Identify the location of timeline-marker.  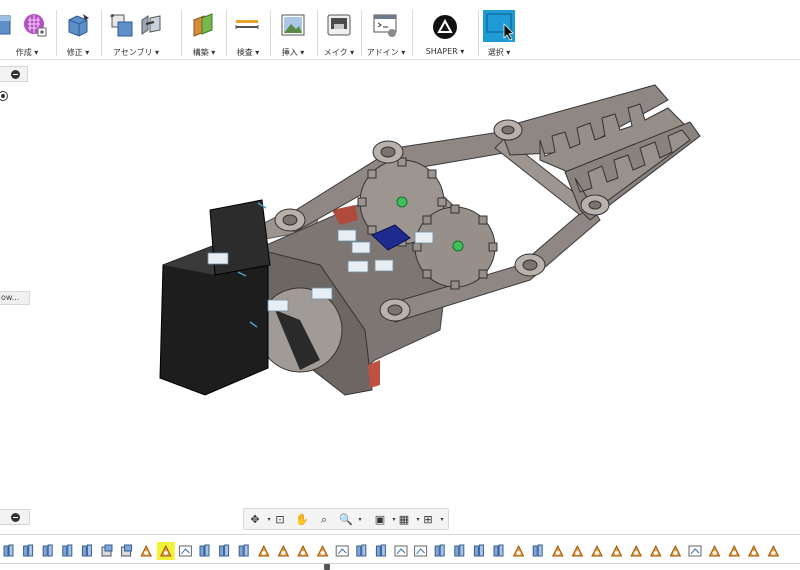
(327, 567).